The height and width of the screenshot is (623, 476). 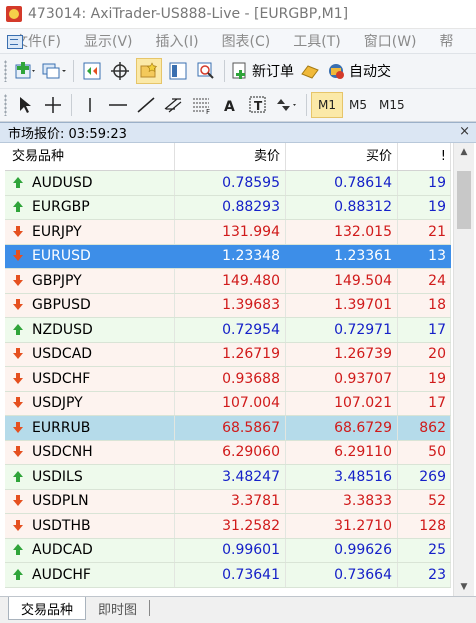 I want to click on market-watch-button, so click(x=92, y=71).